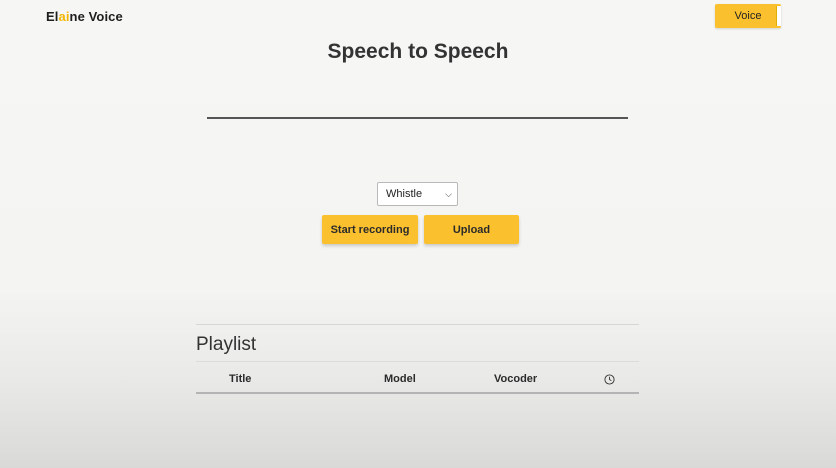 This screenshot has height=468, width=836. Describe the element at coordinates (609, 379) in the screenshot. I see `clock-icon` at that location.